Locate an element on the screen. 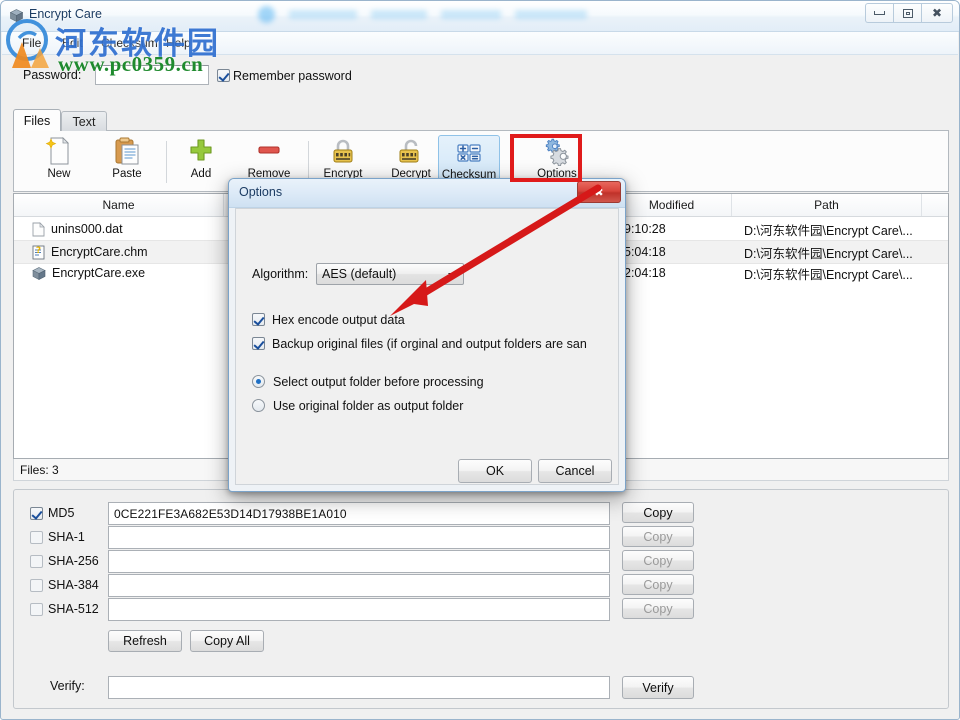 The width and height of the screenshot is (960, 720). sha1-copy-label: Copy is located at coordinates (658, 536).